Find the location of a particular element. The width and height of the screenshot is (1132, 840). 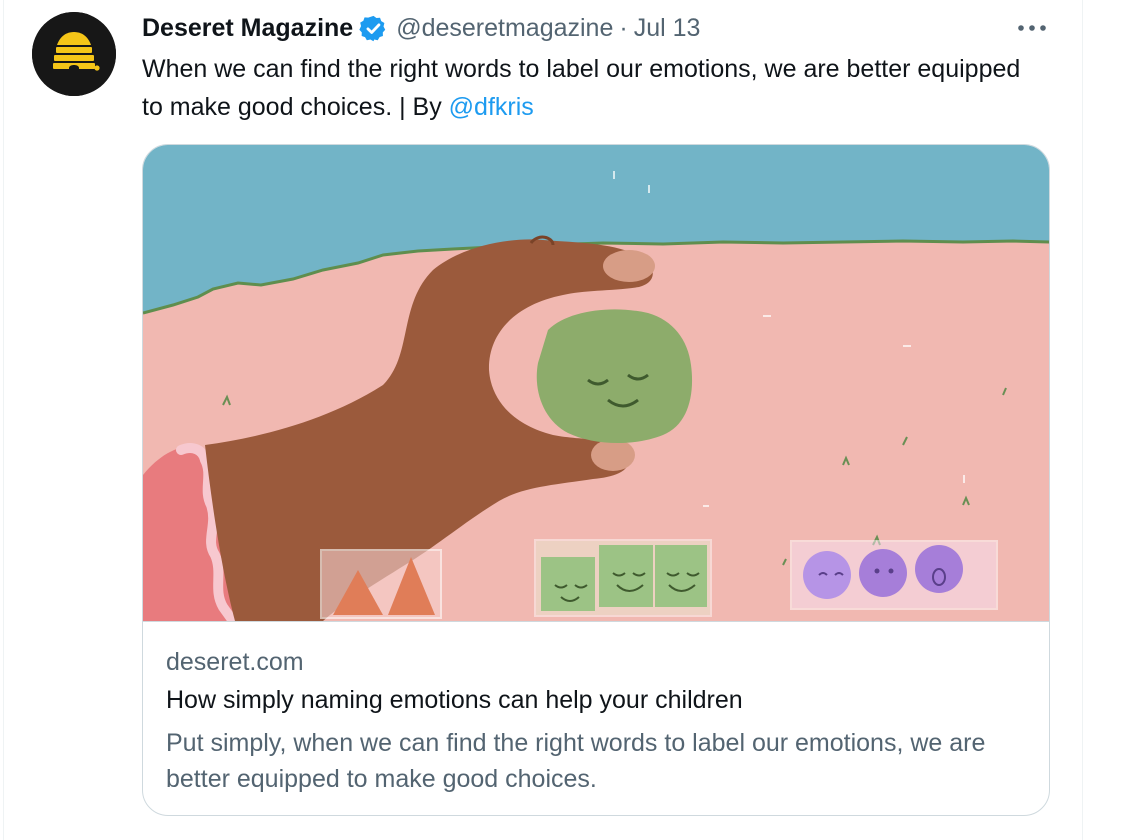

author-name: Deseret Magazine is located at coordinates (247, 28).